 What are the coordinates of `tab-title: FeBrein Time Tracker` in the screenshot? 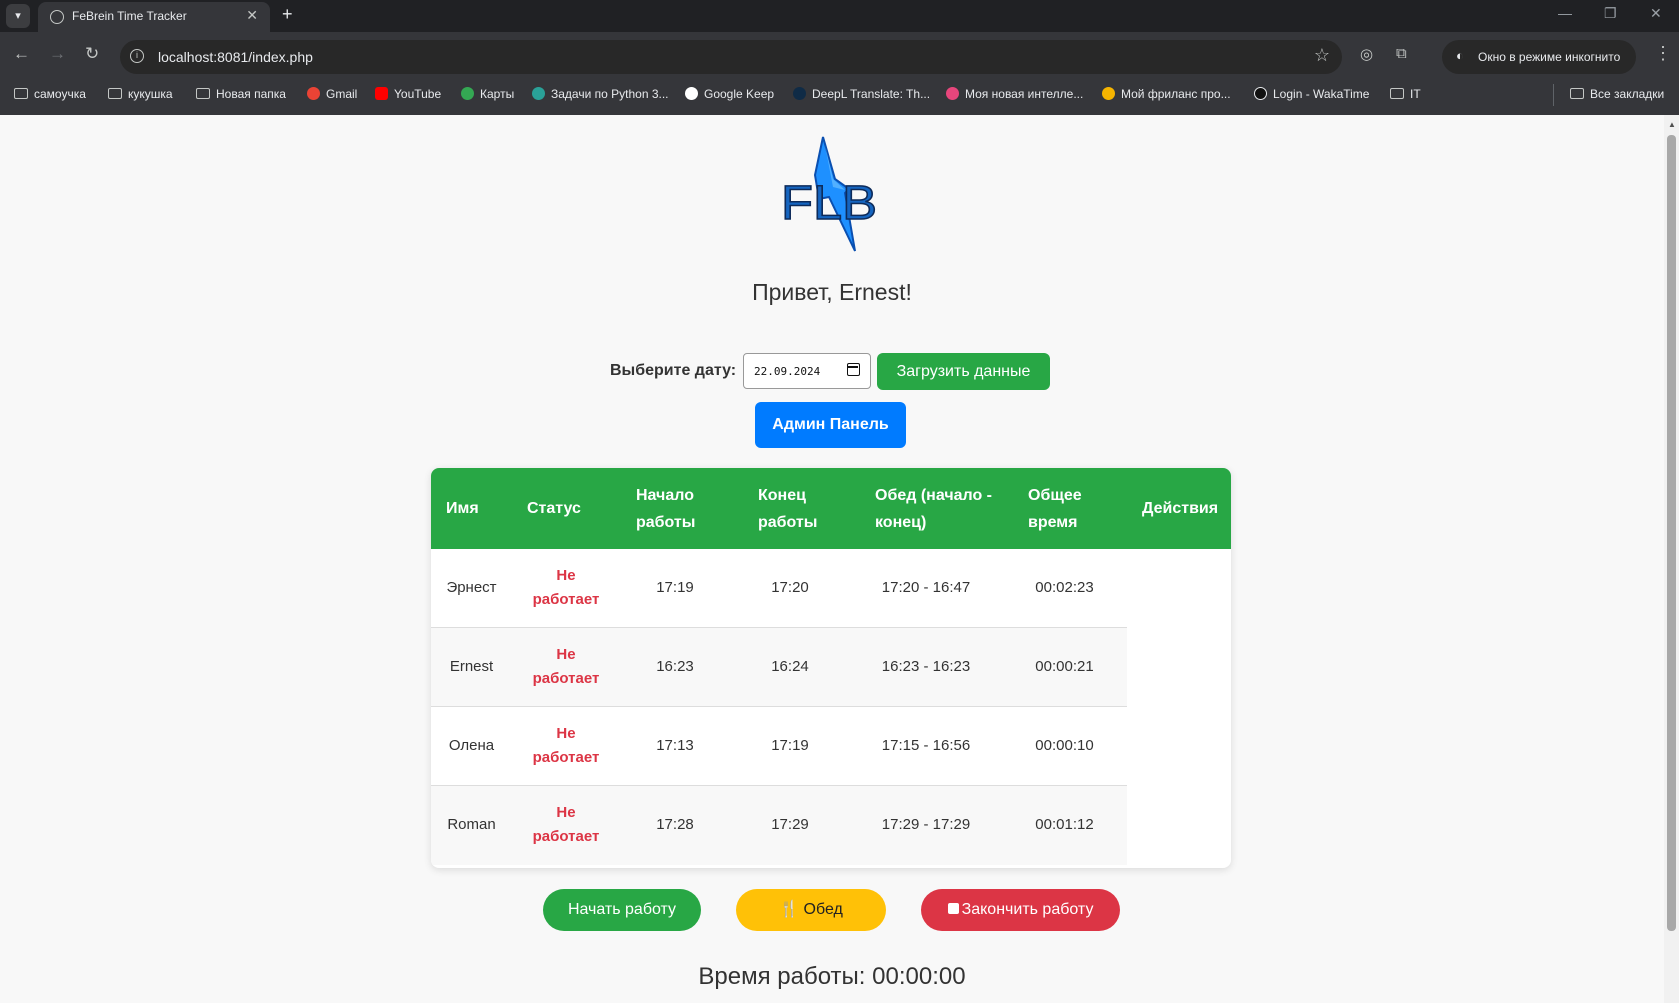 It's located at (129, 16).